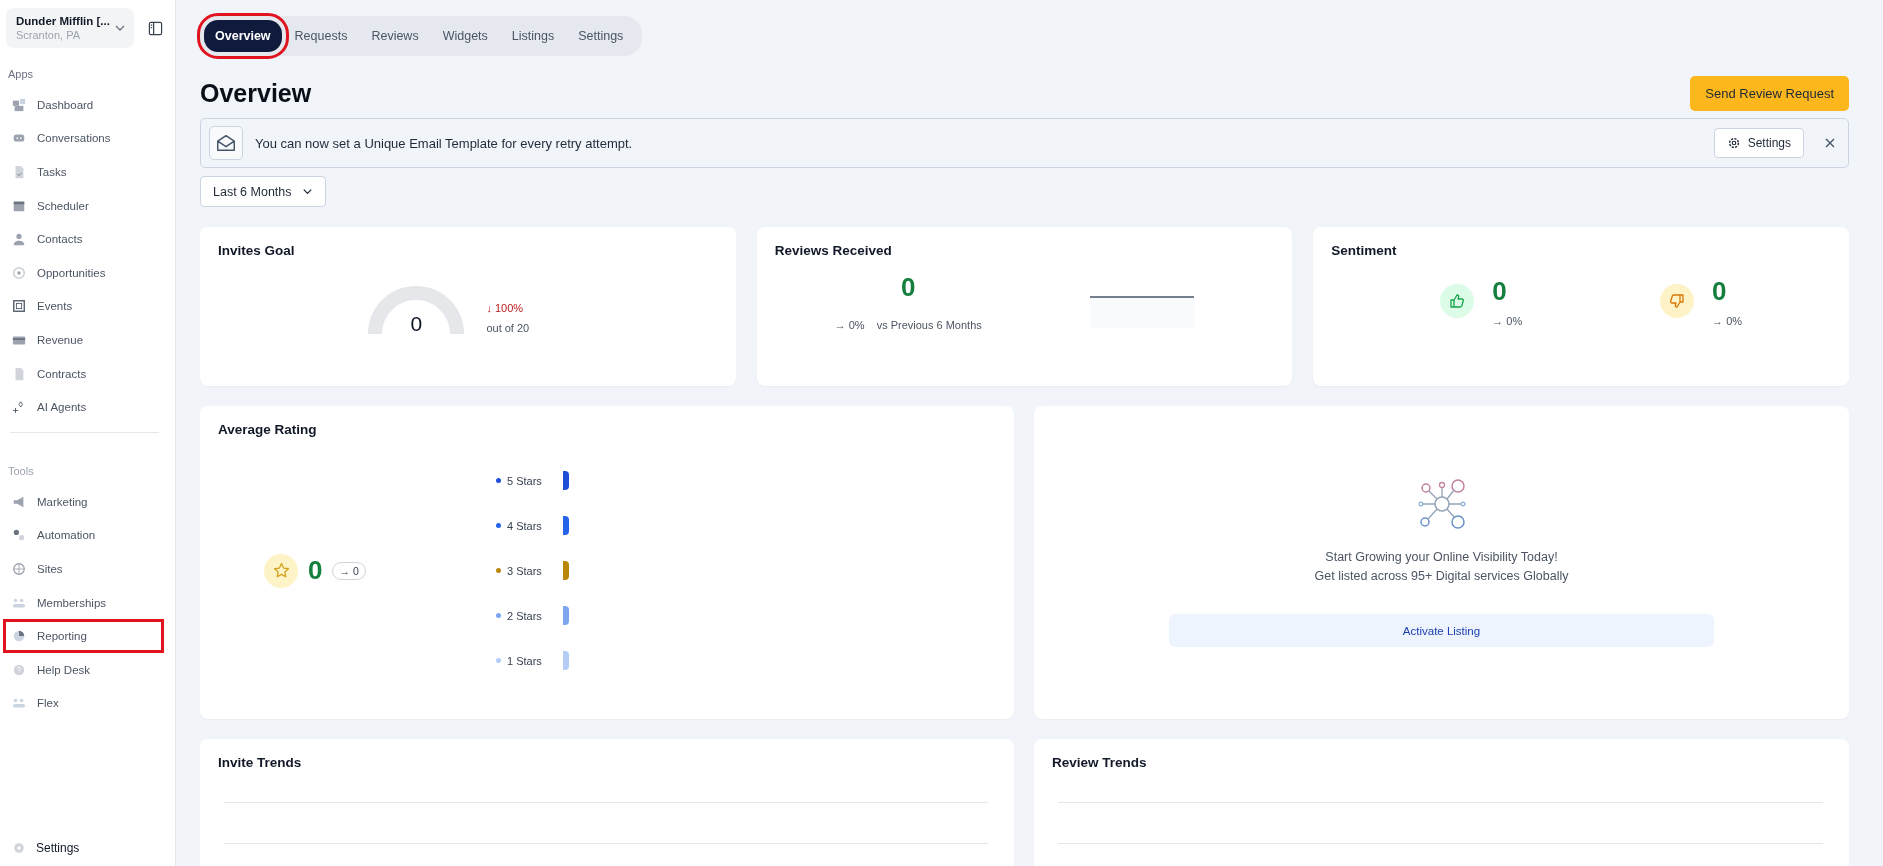 This screenshot has width=1883, height=866. Describe the element at coordinates (83, 703) in the screenshot. I see `sidebar-item: Flex` at that location.